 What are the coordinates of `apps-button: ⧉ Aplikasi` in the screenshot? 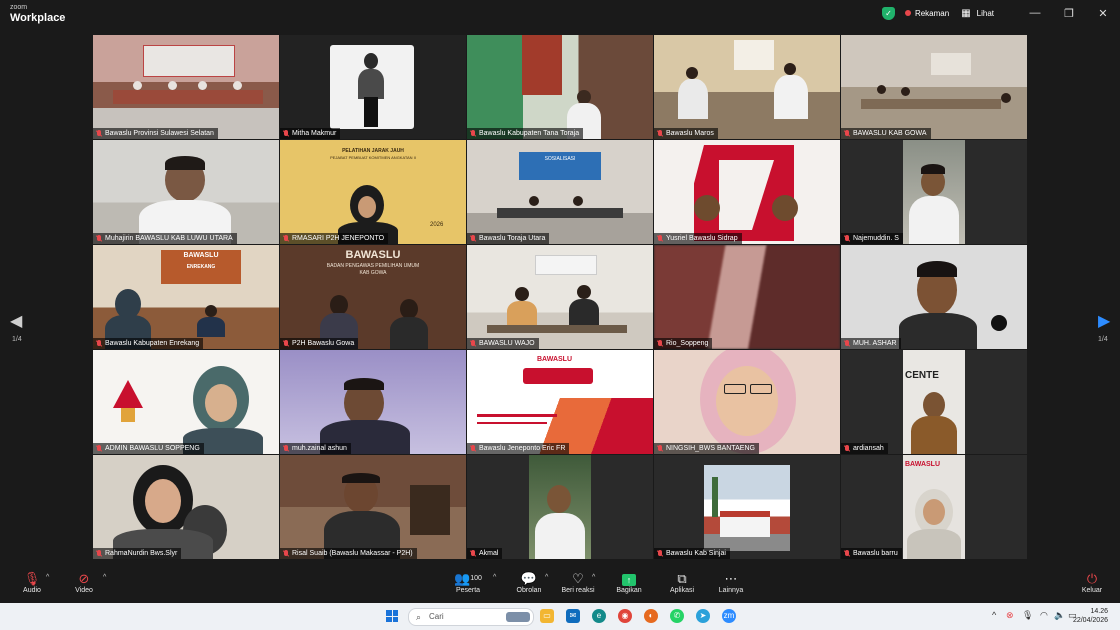 It's located at (682, 582).